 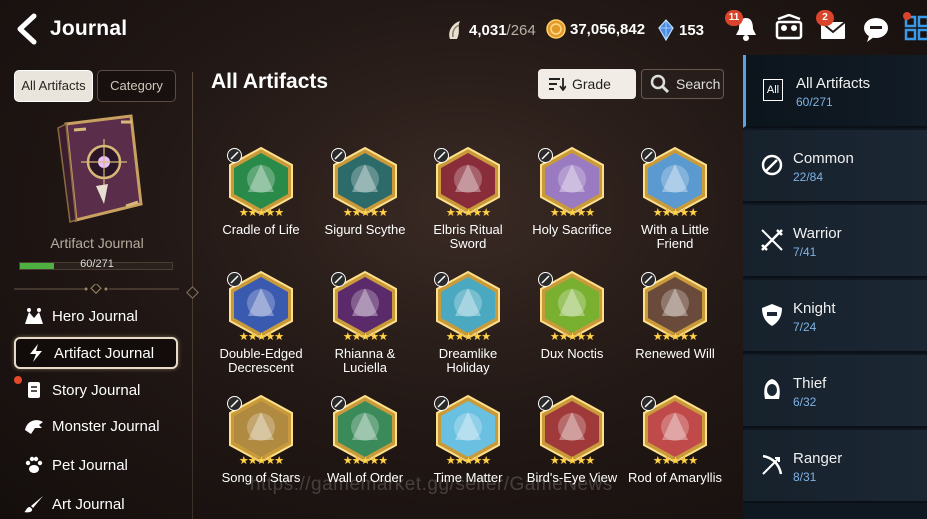 I want to click on grade-sort-button: Grade, so click(x=587, y=84).